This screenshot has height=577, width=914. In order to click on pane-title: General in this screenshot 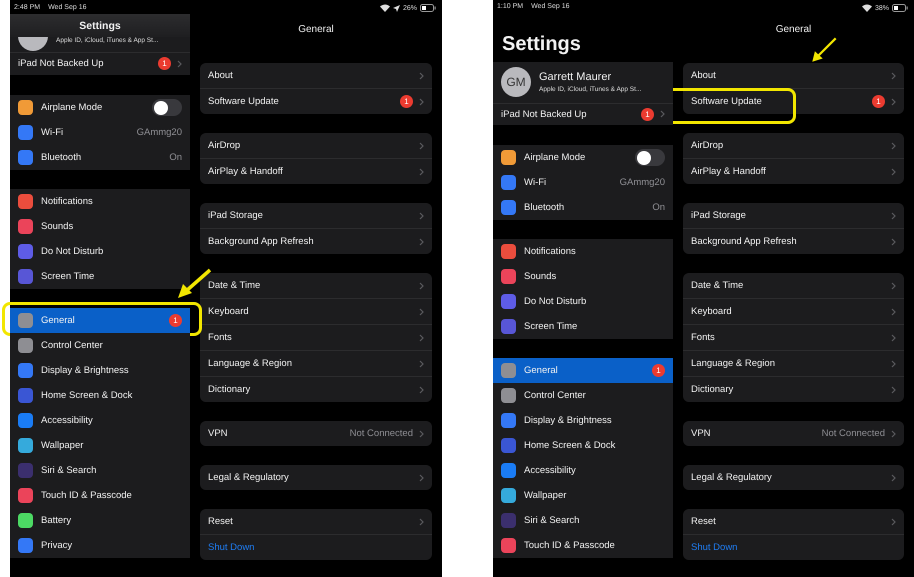, I will do `click(316, 29)`.